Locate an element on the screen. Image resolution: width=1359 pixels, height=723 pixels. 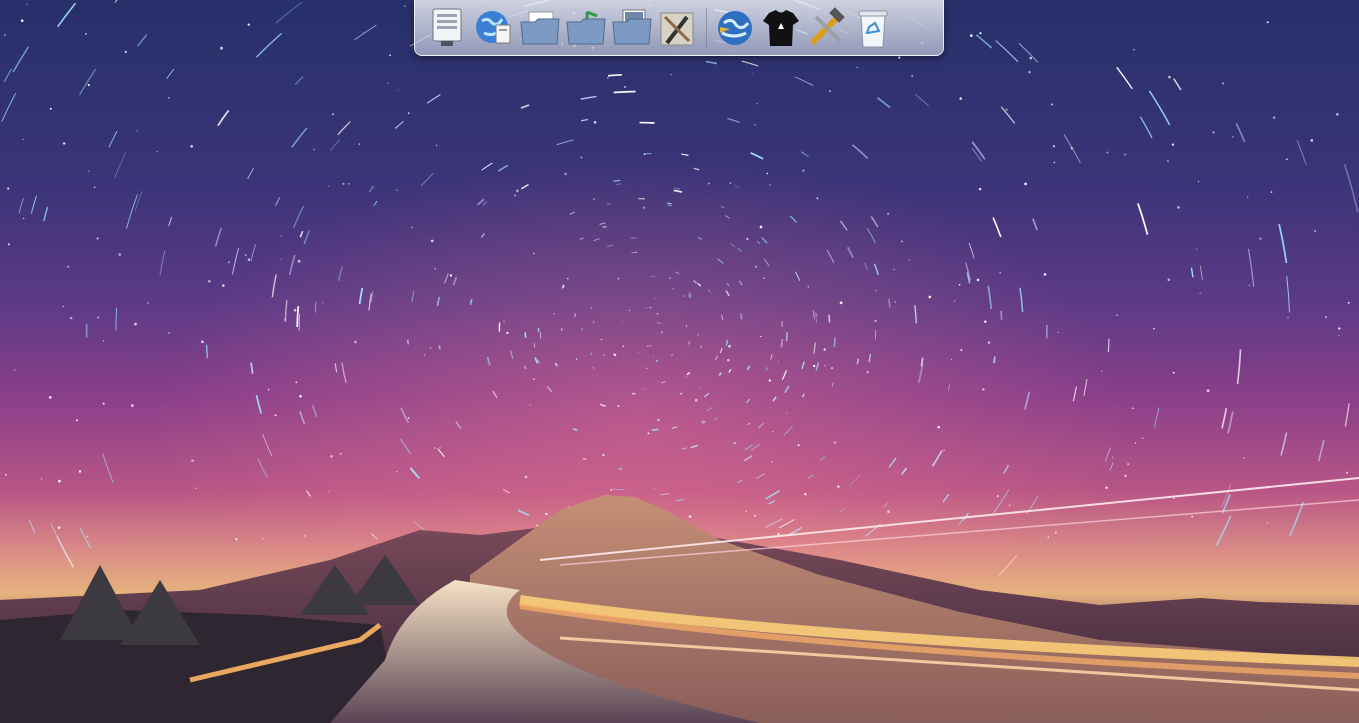
dock-network is located at coordinates (494, 28).